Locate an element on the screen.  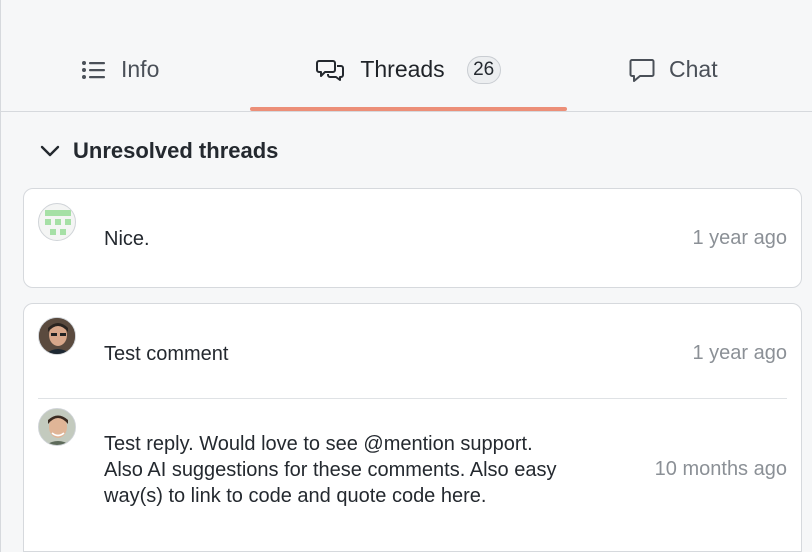
tab-info: Info is located at coordinates (136, 55).